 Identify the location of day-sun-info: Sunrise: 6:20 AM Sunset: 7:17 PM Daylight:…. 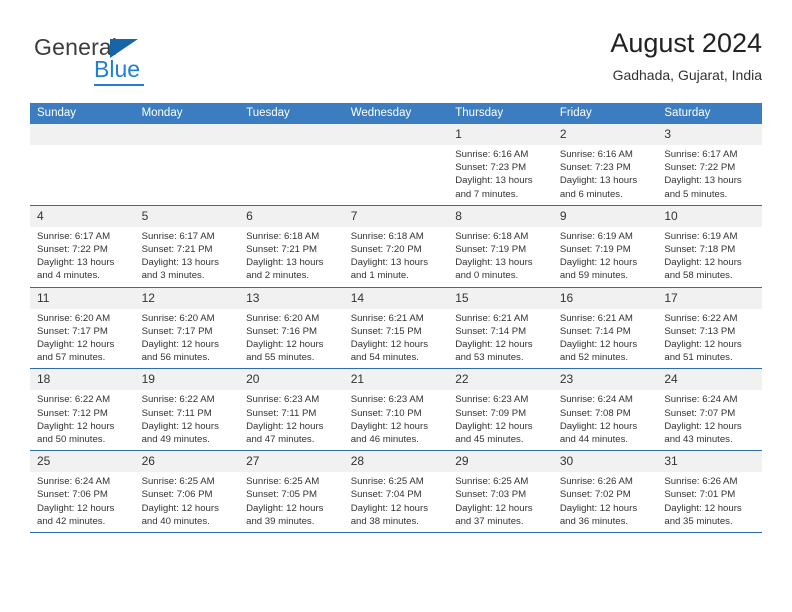
(82, 339).